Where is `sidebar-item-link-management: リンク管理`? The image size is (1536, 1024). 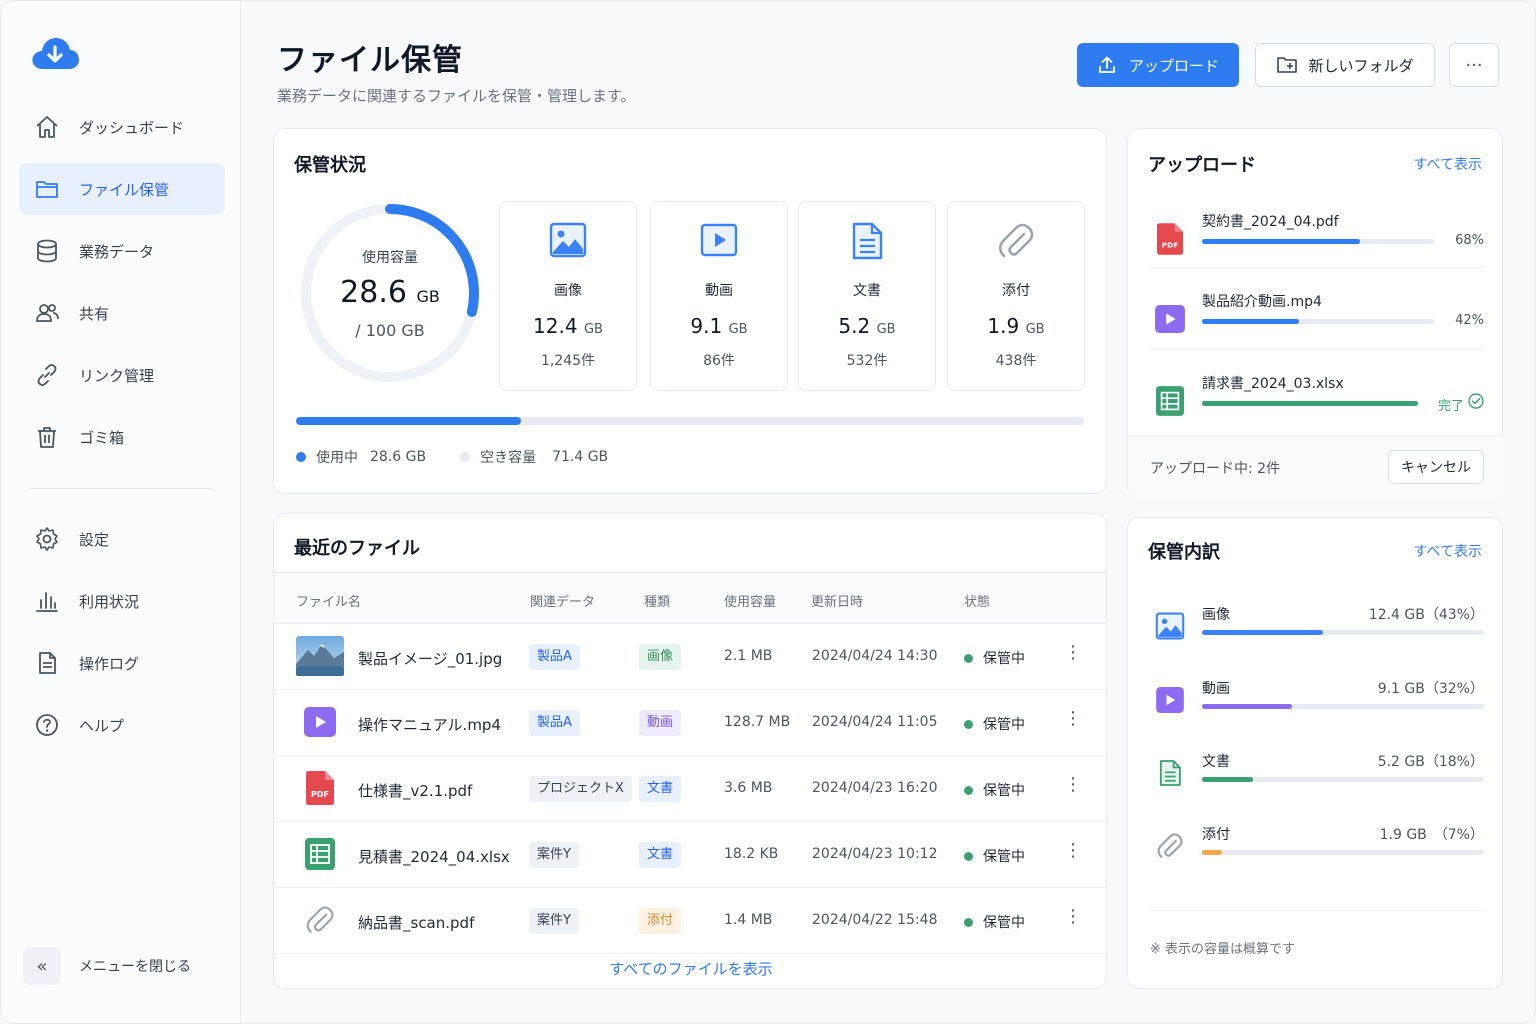
sidebar-item-link-management: リンク管理 is located at coordinates (122, 375).